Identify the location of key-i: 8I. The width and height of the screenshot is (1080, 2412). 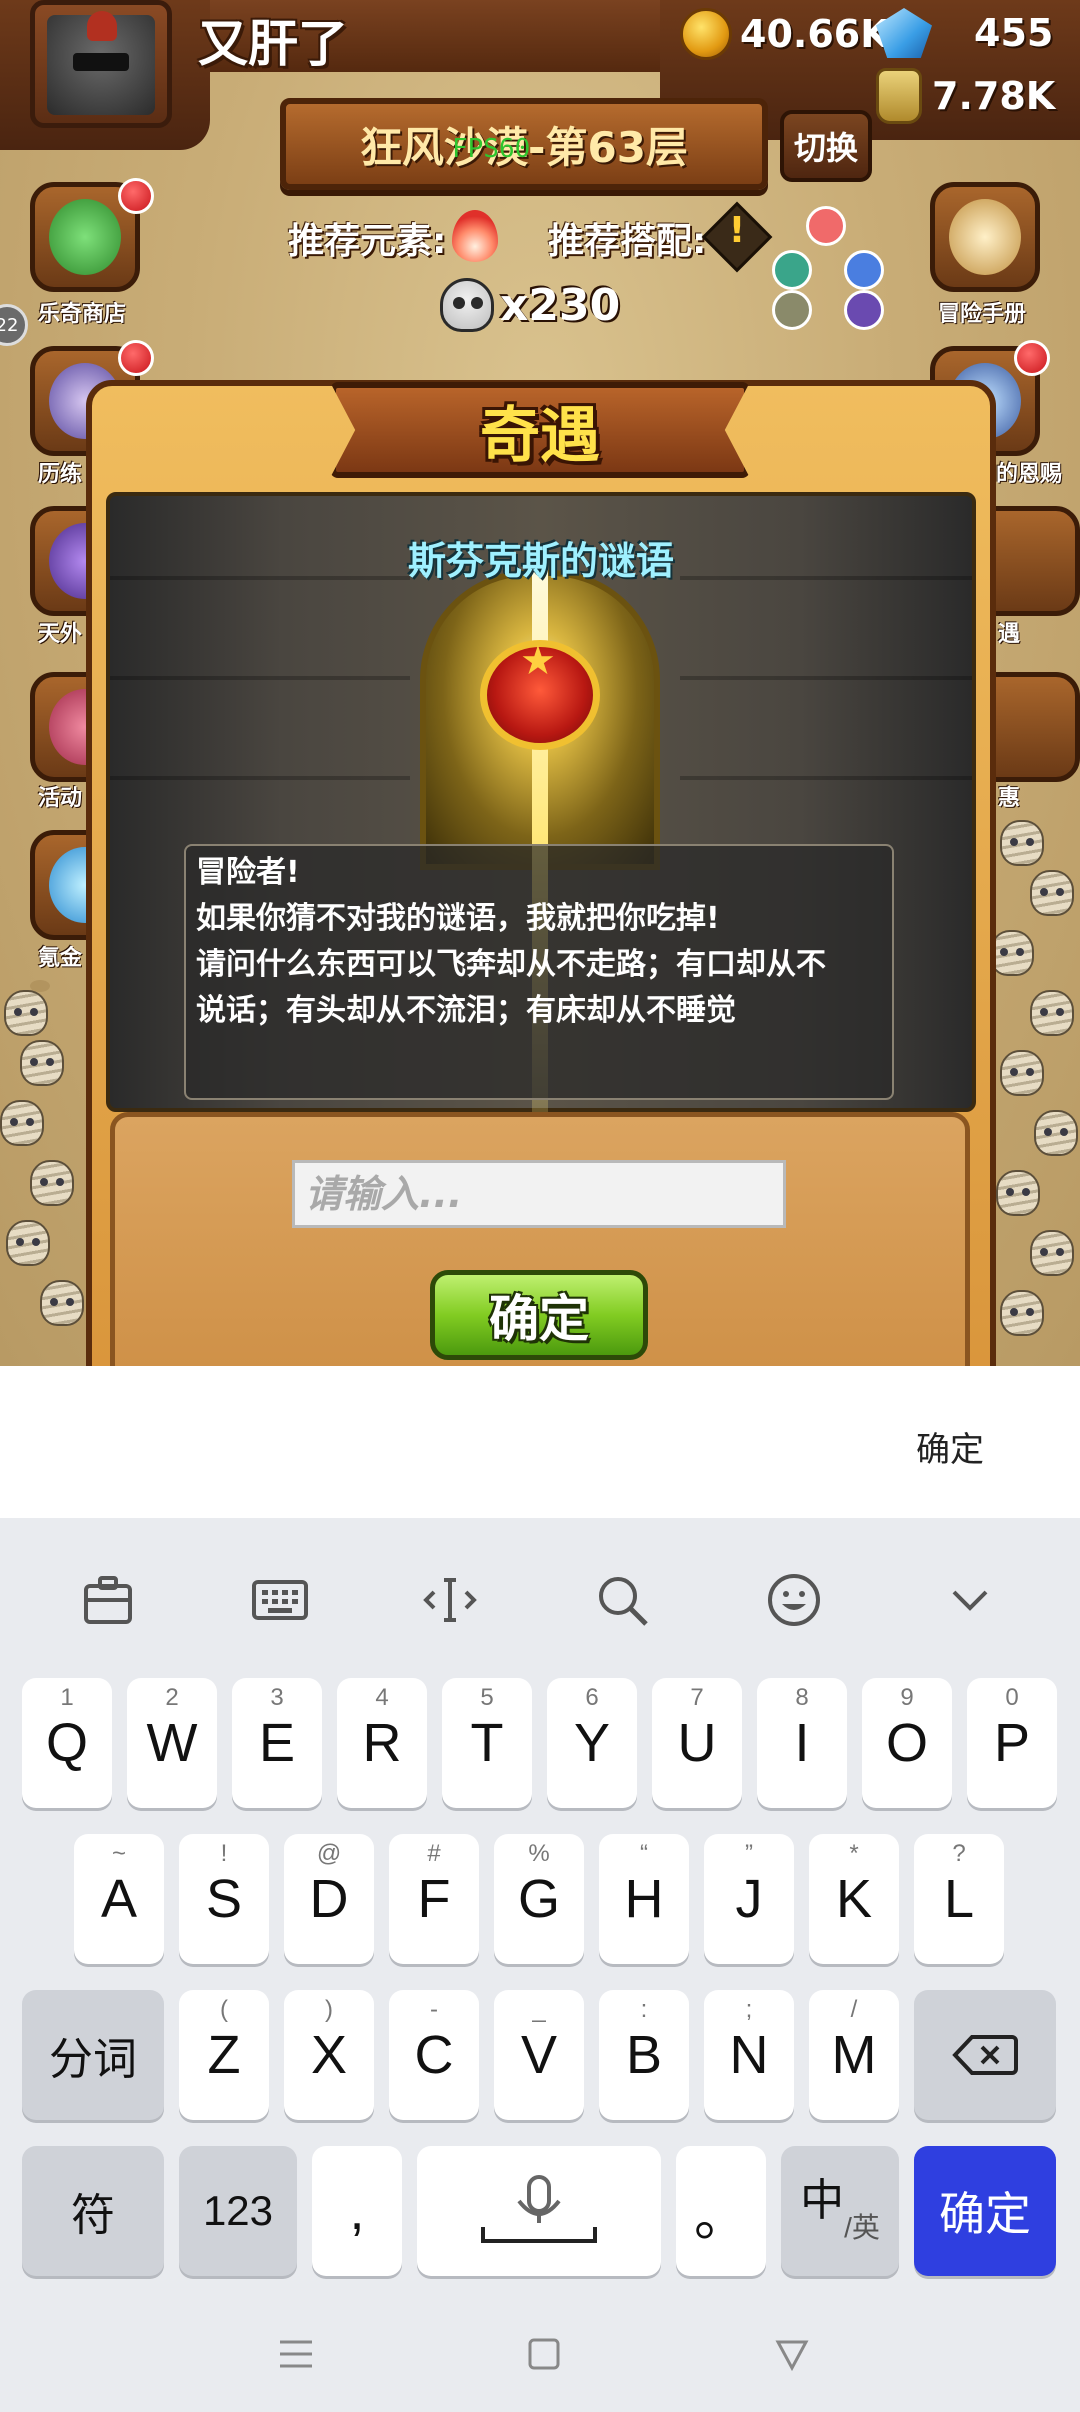
(802, 1743).